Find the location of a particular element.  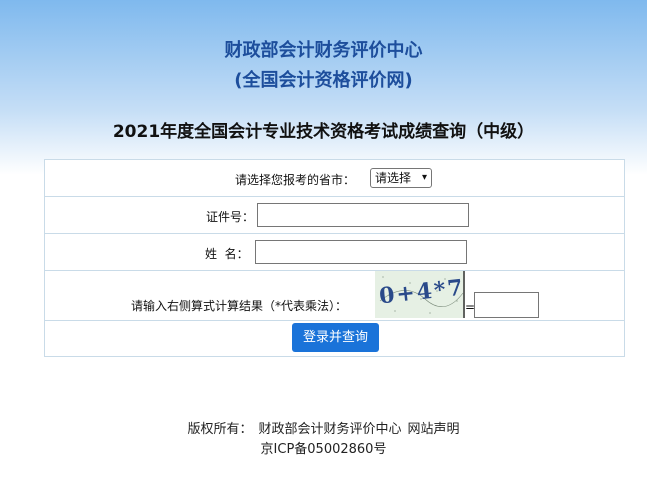

submit-button: 登录并查询 is located at coordinates (335, 337).